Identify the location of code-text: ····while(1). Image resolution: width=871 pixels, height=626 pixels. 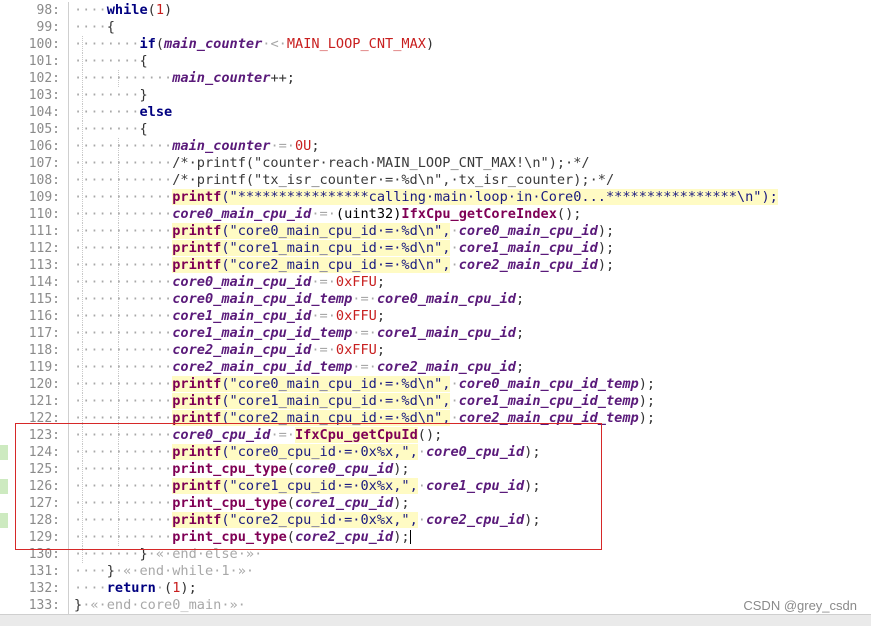
(123, 10).